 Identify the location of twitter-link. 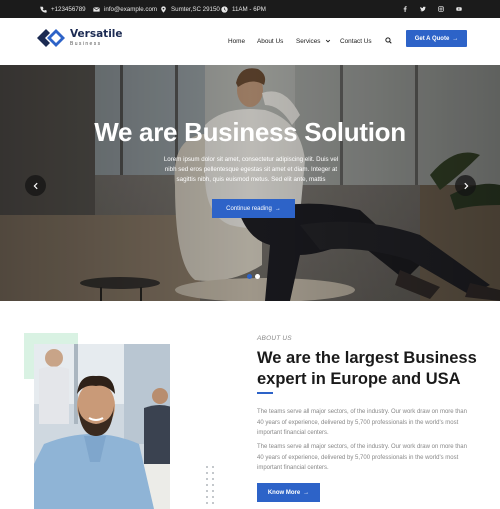
(423, 9).